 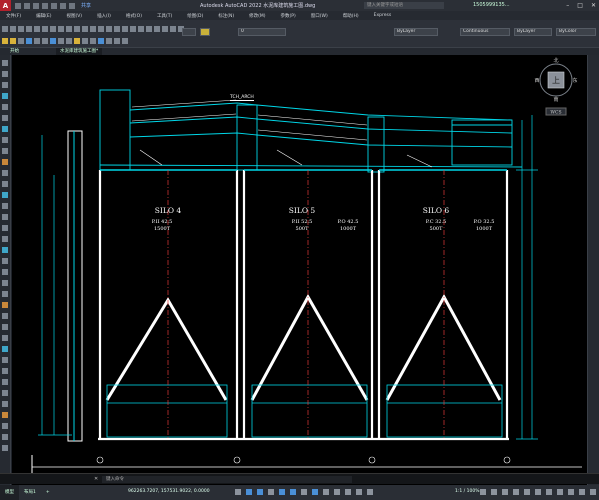 What do you see at coordinates (5, 437) in the screenshot?
I see `measure-tool-icon` at bounding box center [5, 437].